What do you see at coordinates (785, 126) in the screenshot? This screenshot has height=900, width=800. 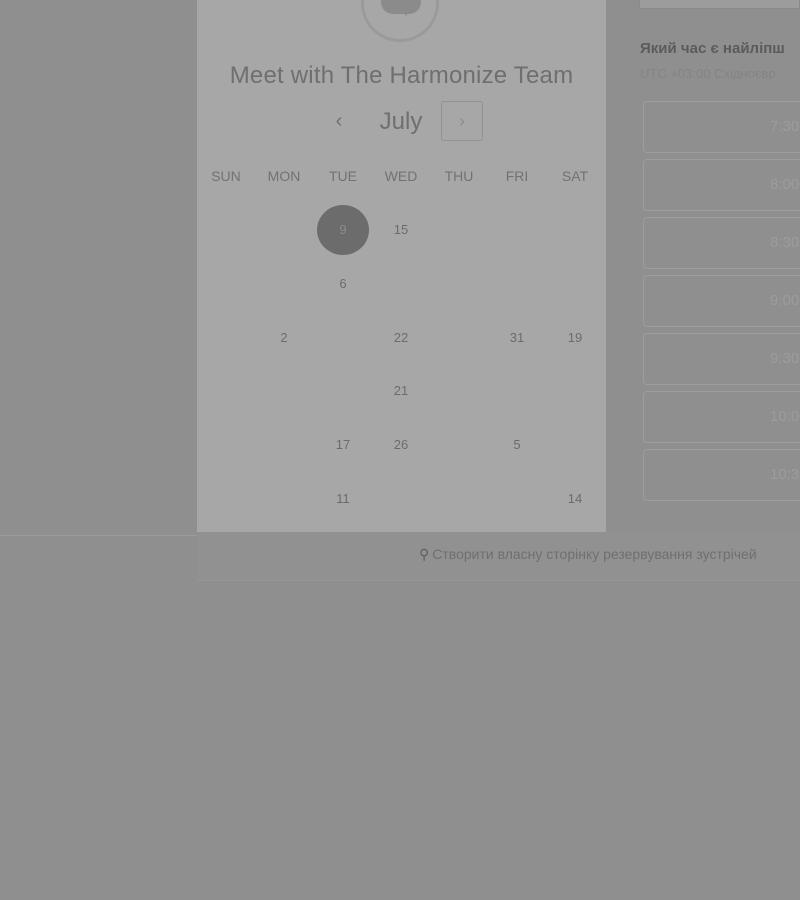 I see `time-slot-label: 7:30` at bounding box center [785, 126].